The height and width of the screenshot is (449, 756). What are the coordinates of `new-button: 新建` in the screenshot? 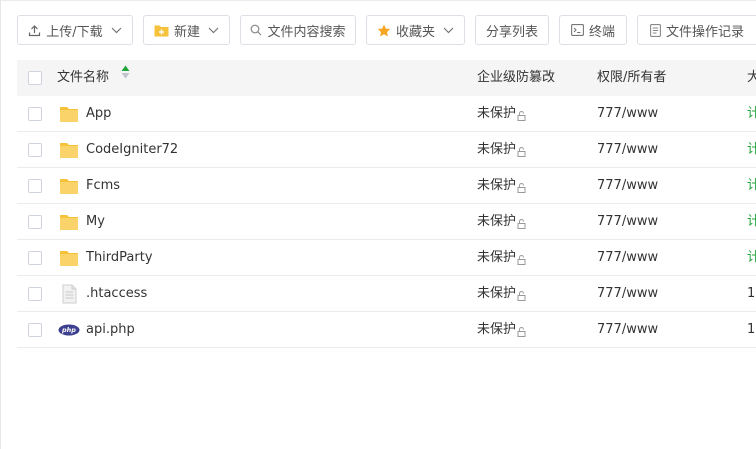 It's located at (186, 30).